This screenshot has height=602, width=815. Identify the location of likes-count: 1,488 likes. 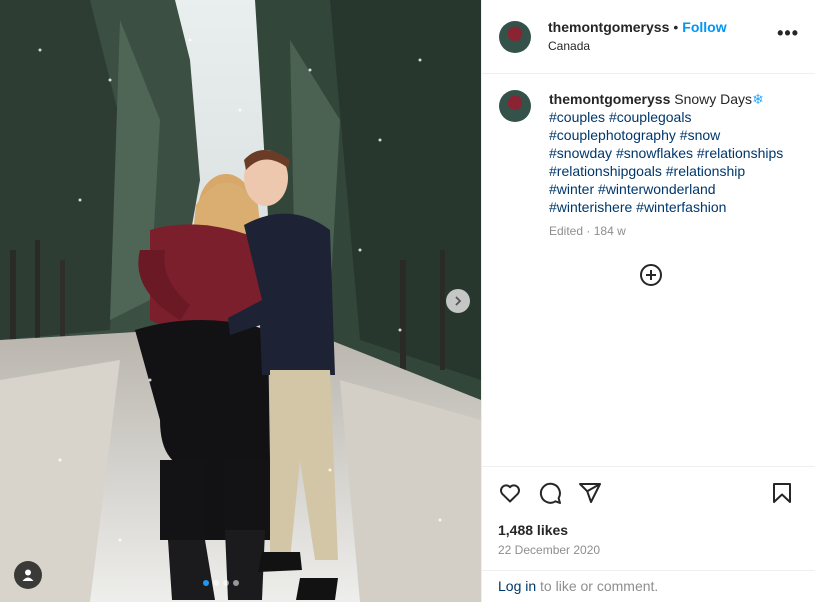
(533, 530).